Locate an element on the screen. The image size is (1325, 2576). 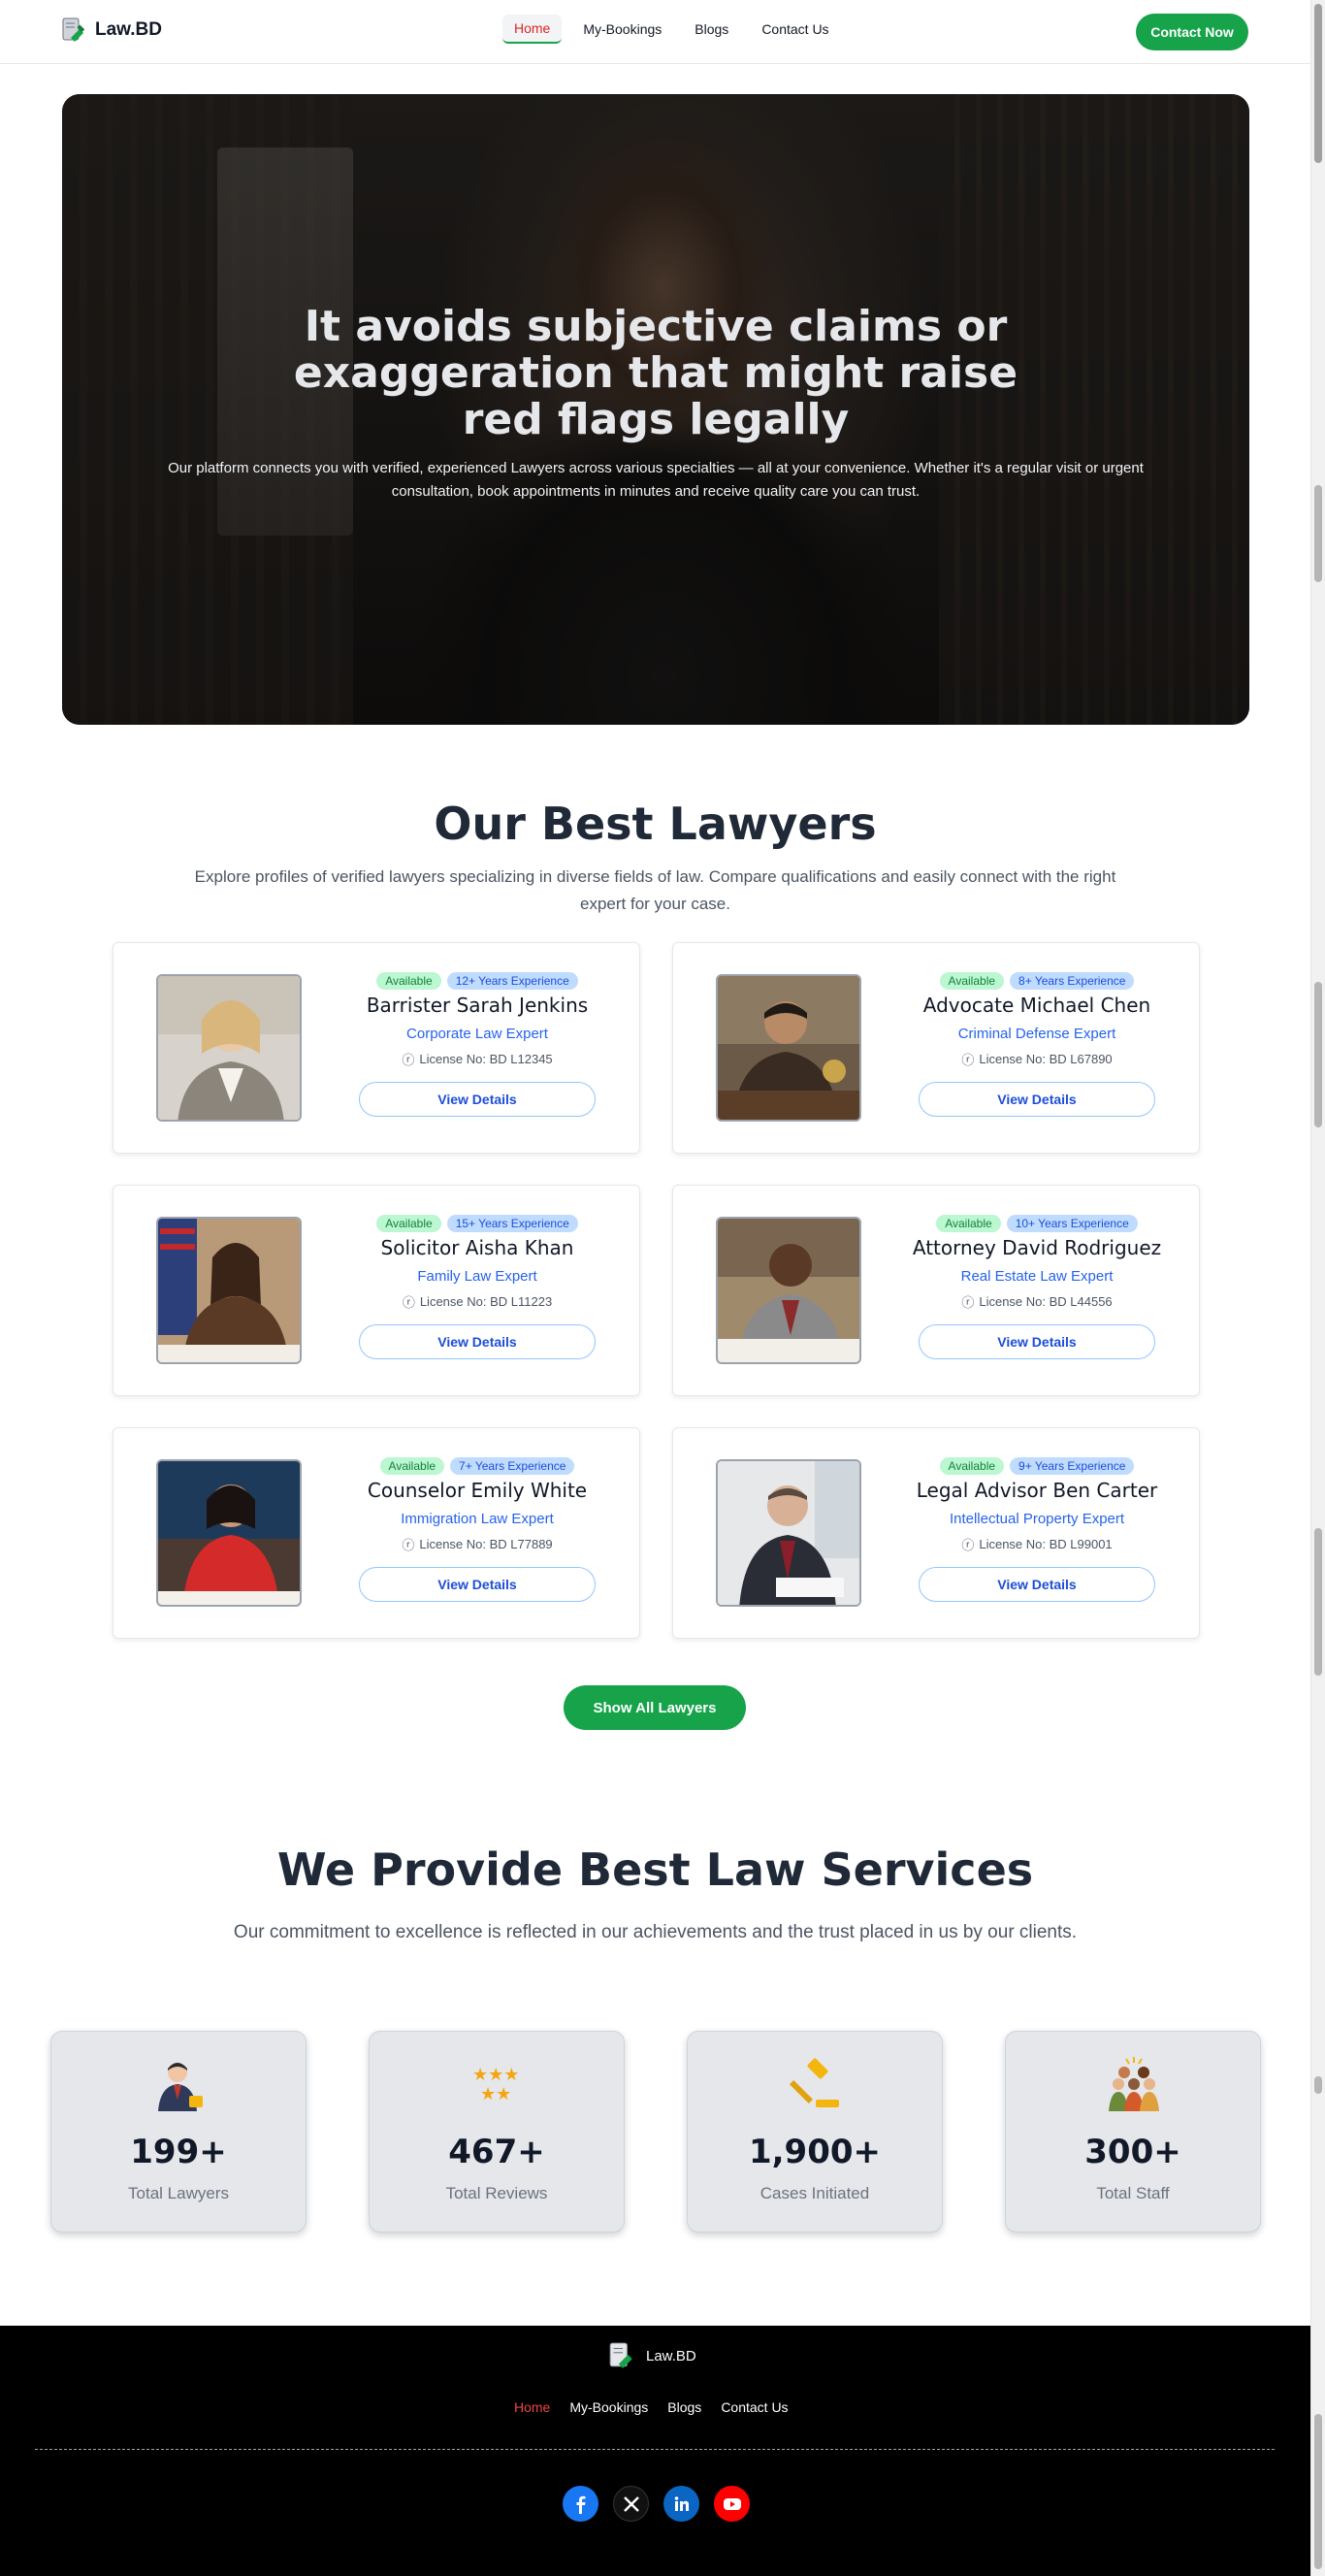
facebook-icon is located at coordinates (580, 2504).